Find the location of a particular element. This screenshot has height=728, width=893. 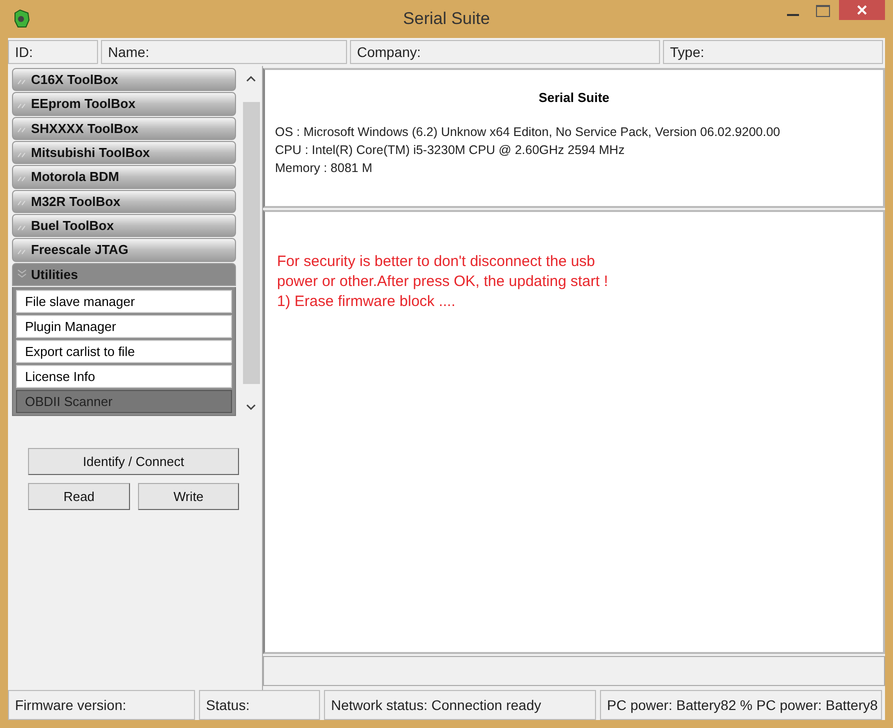

app-icon is located at coordinates (22, 19).